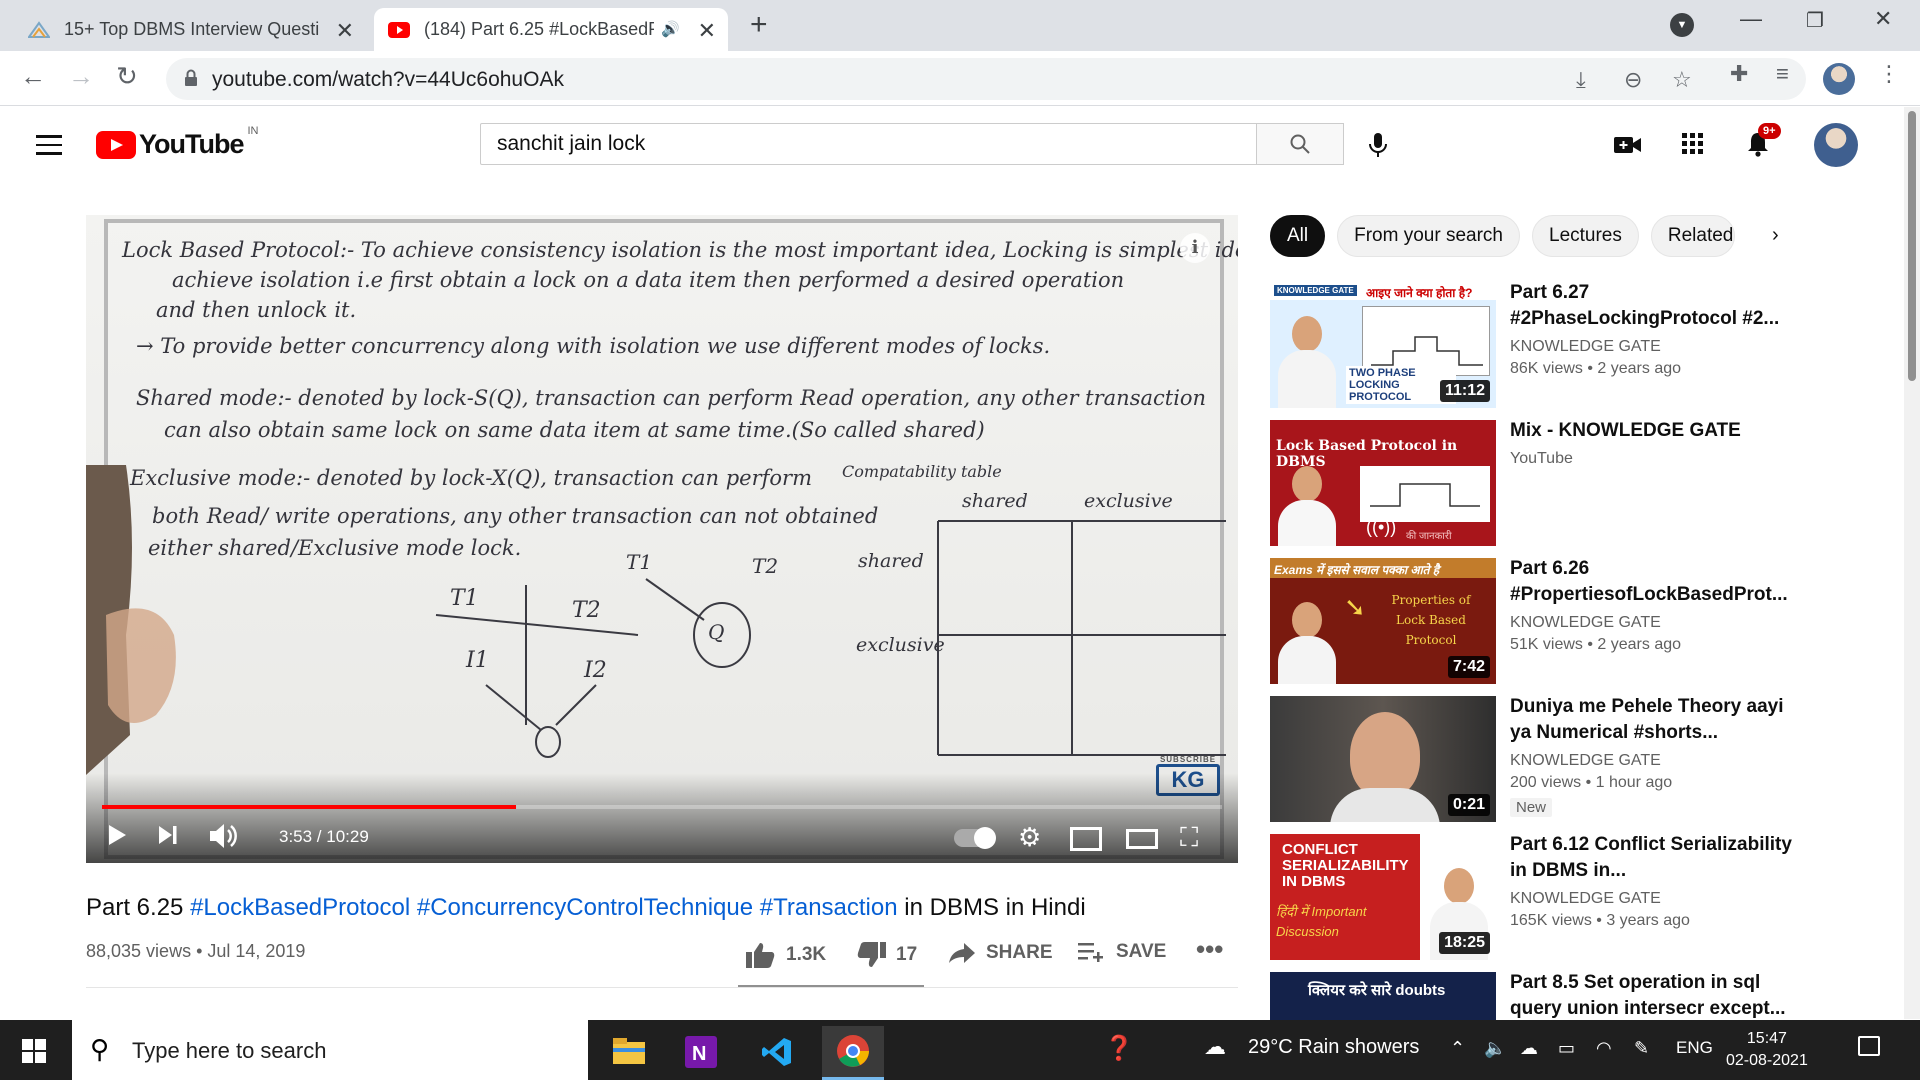 Image resolution: width=1920 pixels, height=1083 pixels. I want to click on theater-mode-icon, so click(1142, 839).